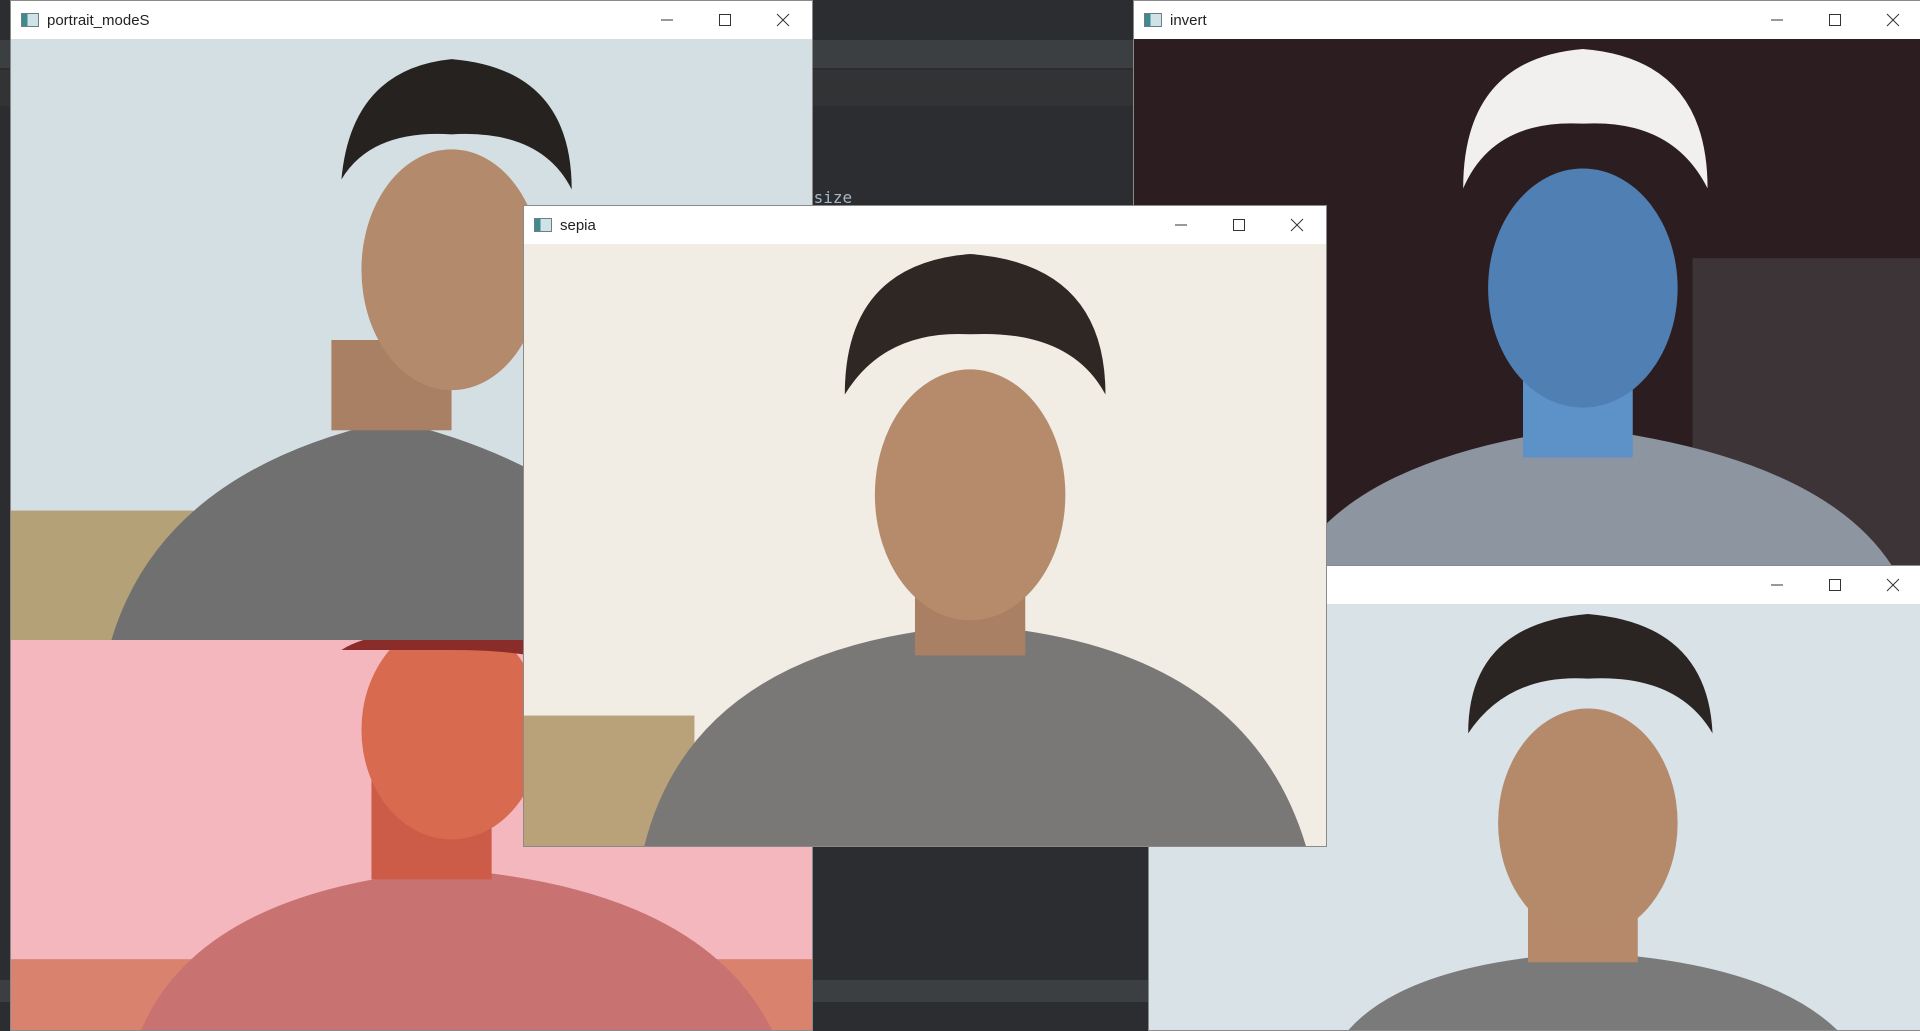 The image size is (1920, 1031). I want to click on window-title: invert, so click(1188, 20).